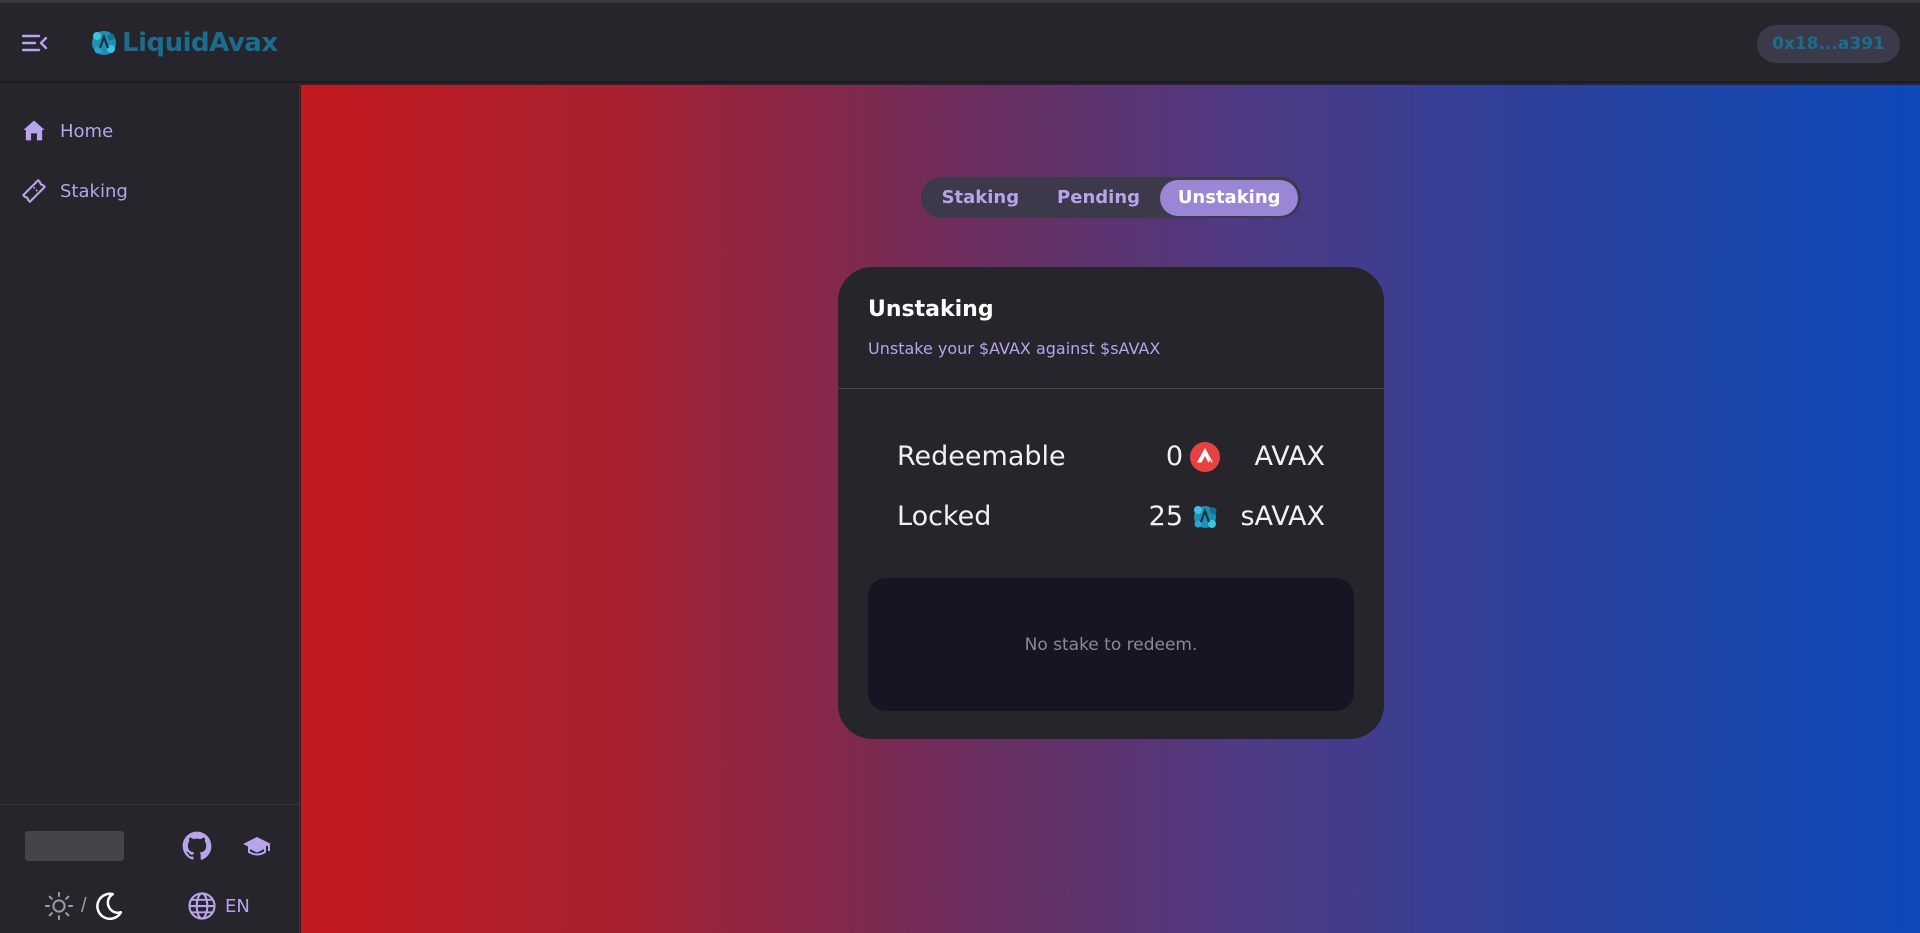 This screenshot has width=1920, height=933. Describe the element at coordinates (944, 516) in the screenshot. I see `locked-label: Locked` at that location.